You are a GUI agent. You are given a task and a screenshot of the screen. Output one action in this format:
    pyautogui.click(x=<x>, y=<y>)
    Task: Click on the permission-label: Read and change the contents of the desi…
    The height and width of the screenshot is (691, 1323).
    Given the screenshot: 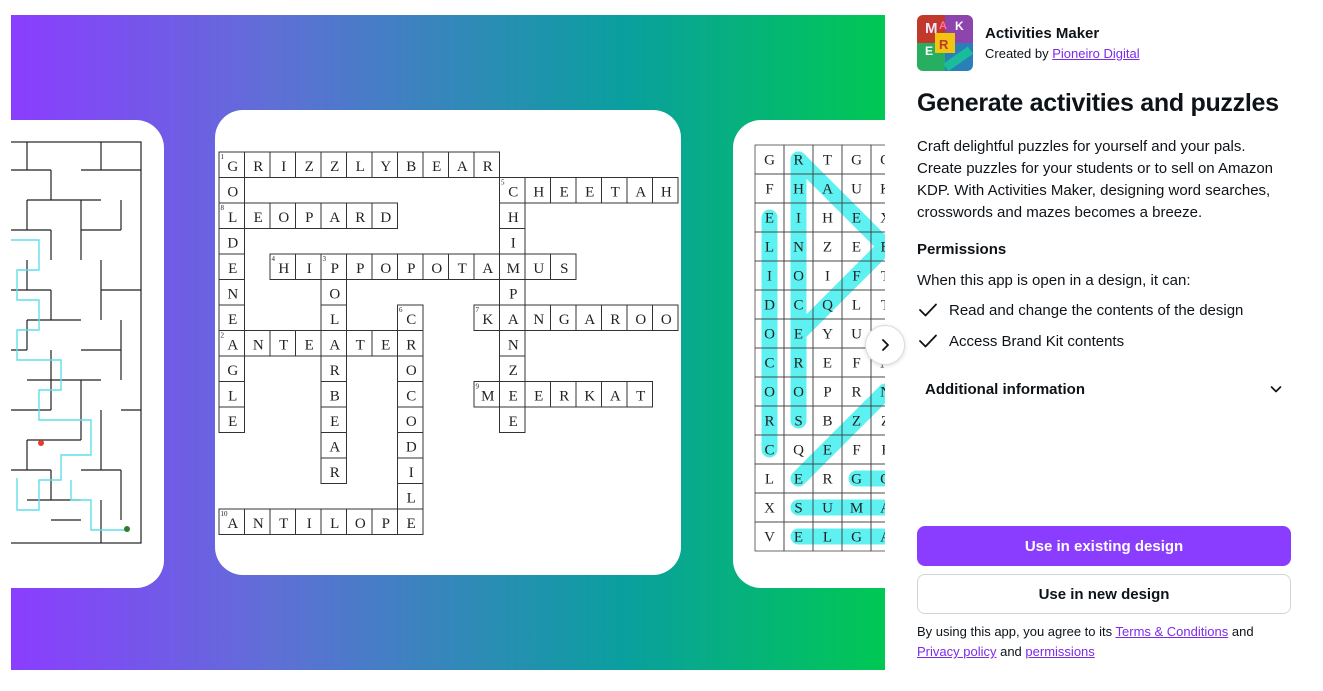 What is the action you would take?
    pyautogui.click(x=1096, y=310)
    